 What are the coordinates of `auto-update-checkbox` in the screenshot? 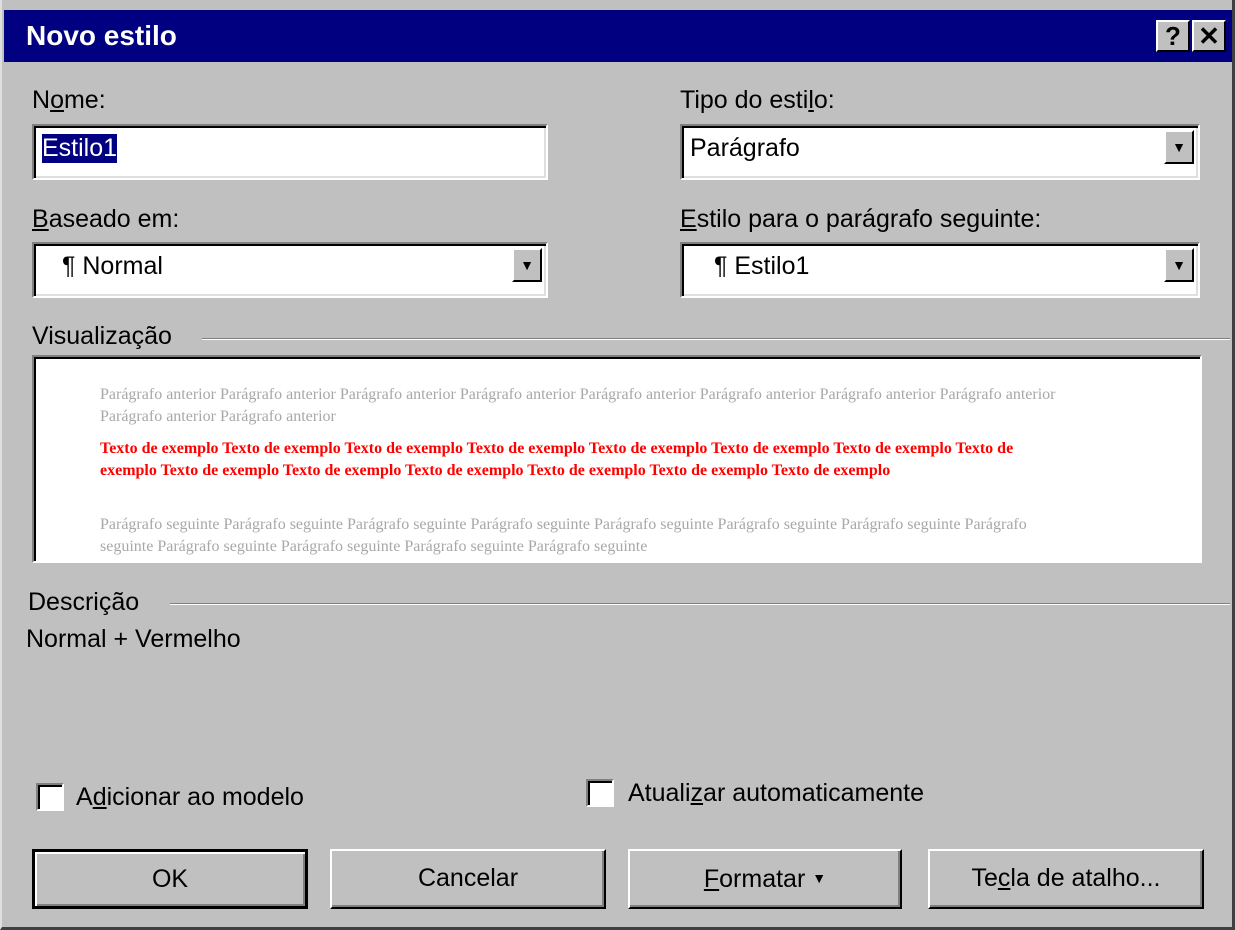 It's located at (600, 793).